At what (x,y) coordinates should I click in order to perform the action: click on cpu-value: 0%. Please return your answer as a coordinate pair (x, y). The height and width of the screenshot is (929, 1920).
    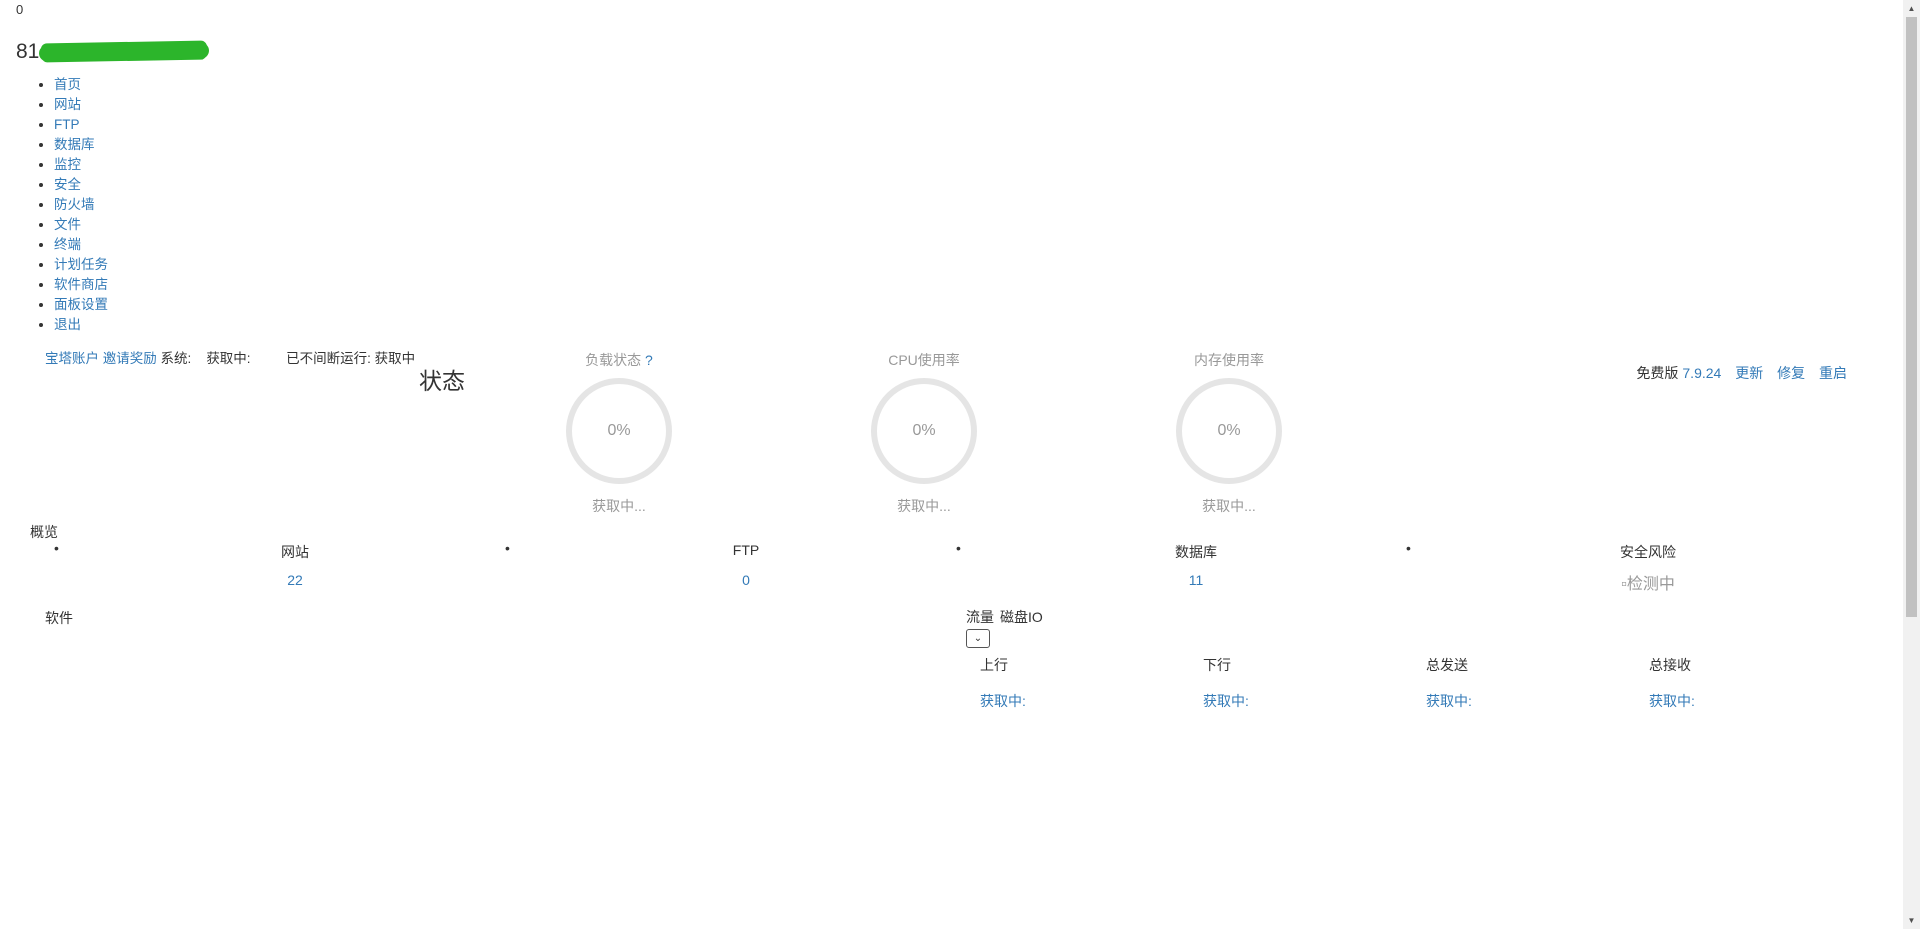
    Looking at the image, I should click on (924, 430).